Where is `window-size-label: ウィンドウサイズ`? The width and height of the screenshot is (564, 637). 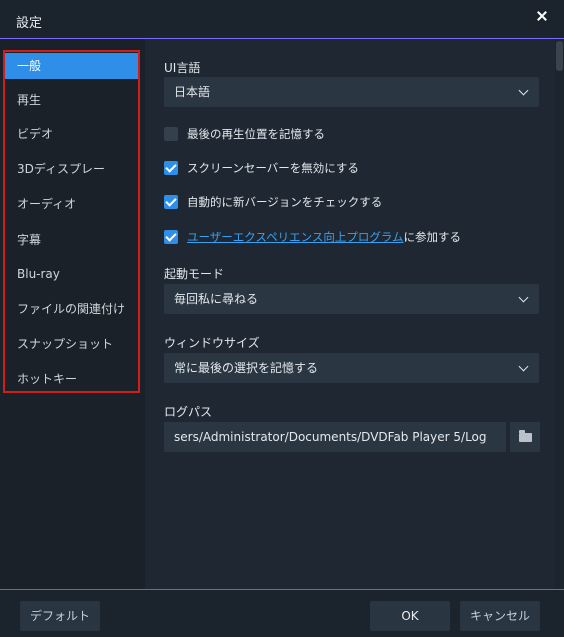
window-size-label: ウィンドウサイズ is located at coordinates (212, 343).